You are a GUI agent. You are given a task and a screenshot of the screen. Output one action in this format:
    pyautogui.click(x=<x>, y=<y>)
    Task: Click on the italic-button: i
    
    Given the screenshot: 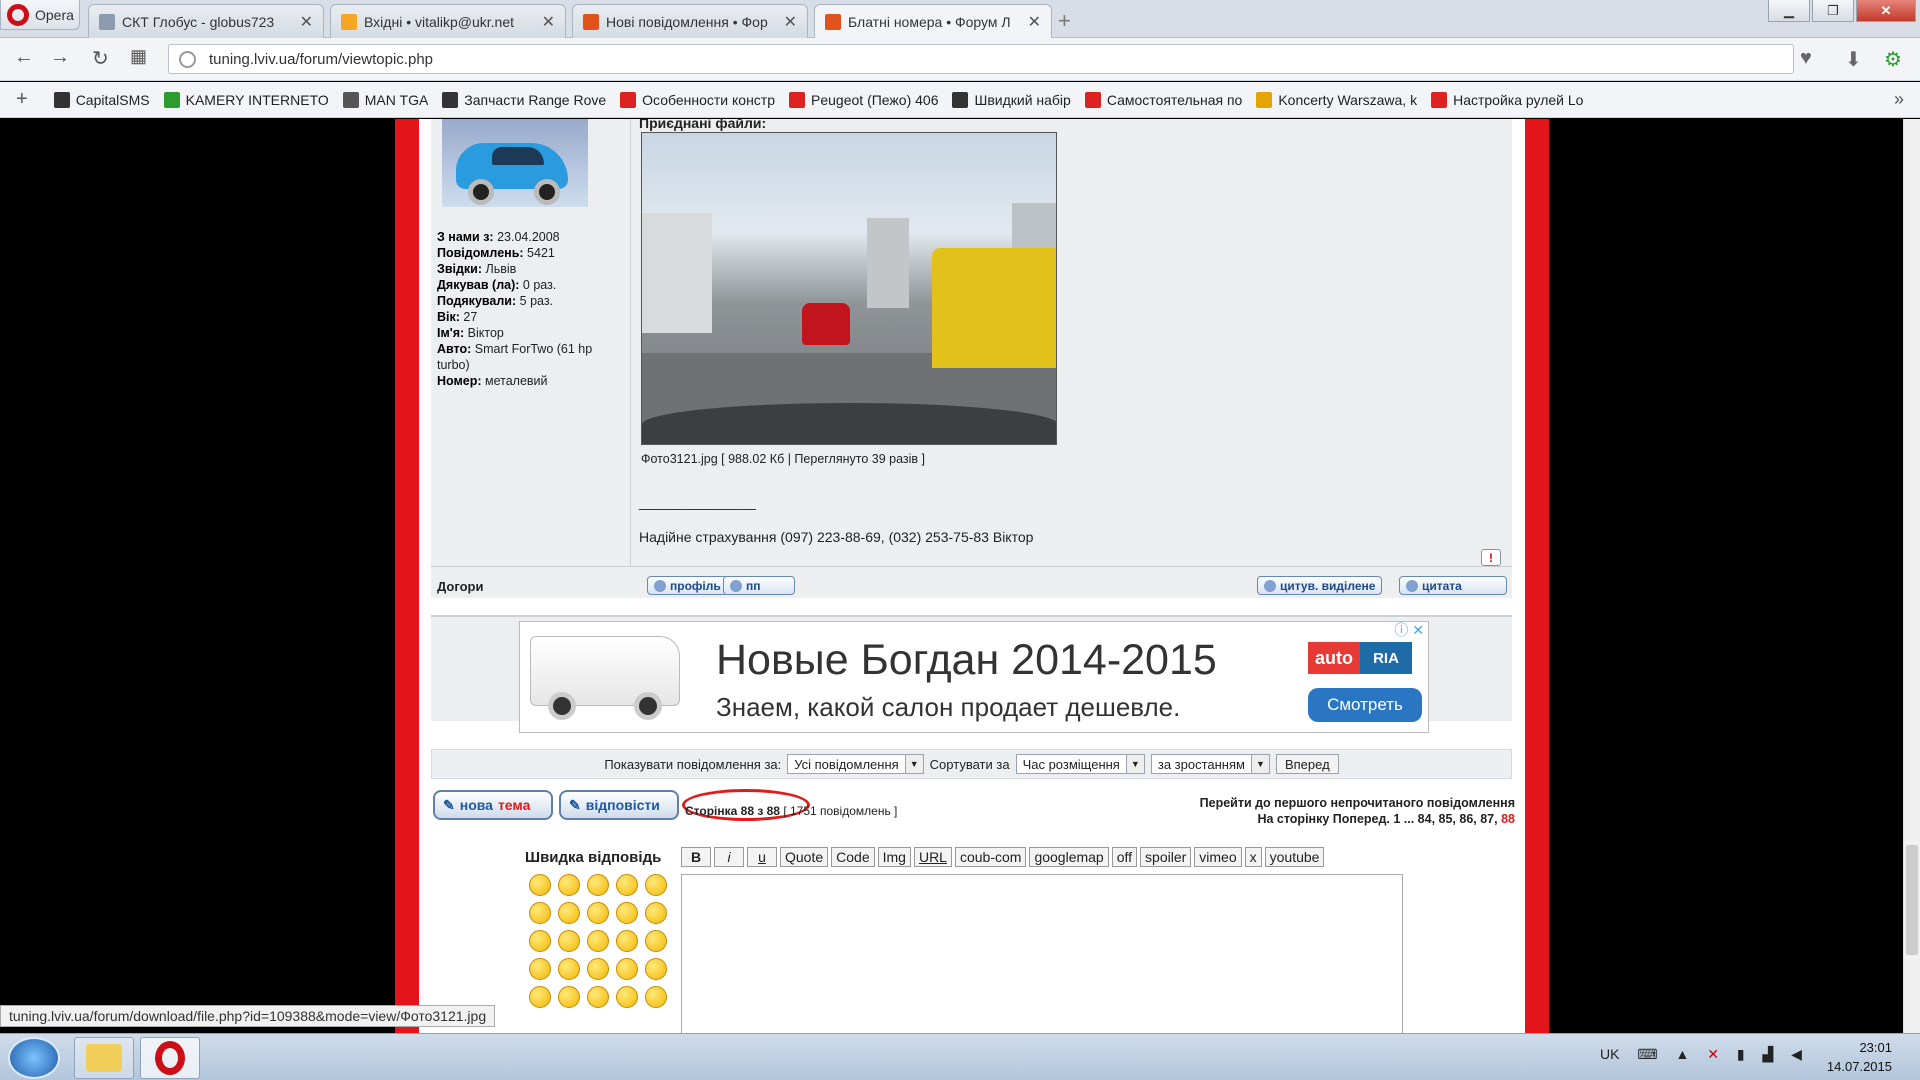 What is the action you would take?
    pyautogui.click(x=729, y=857)
    